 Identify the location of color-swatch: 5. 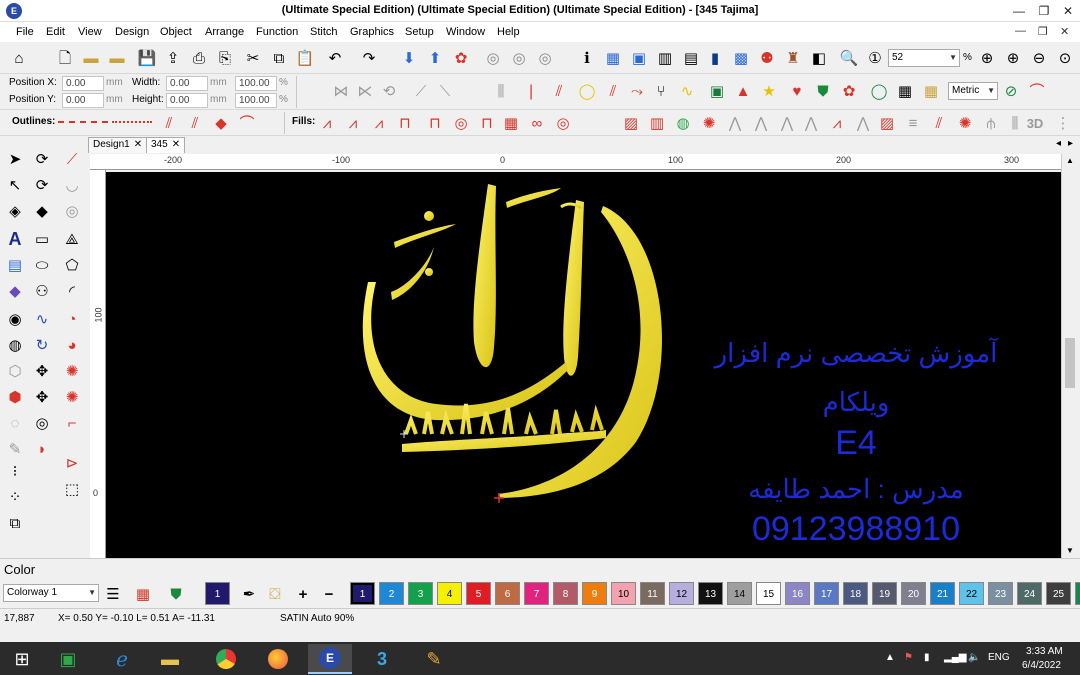
(478, 593).